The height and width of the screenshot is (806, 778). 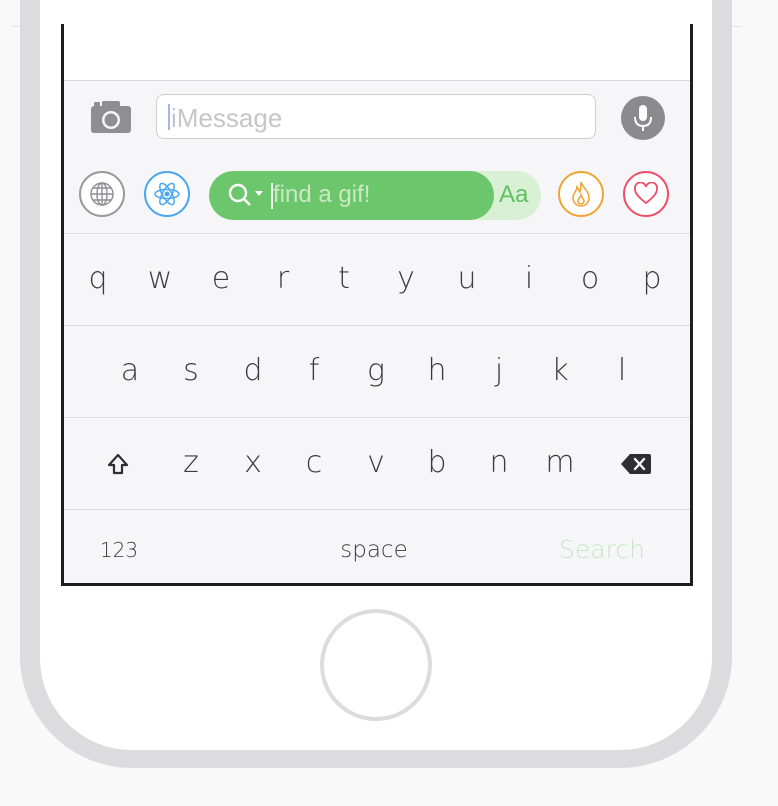 What do you see at coordinates (646, 194) in the screenshot?
I see `heart-icon` at bounding box center [646, 194].